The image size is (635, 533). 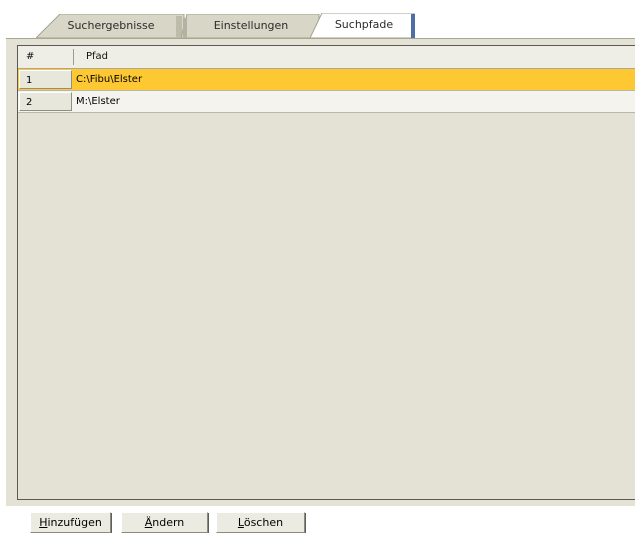 I want to click on delete-button: Löschen, so click(x=260, y=522).